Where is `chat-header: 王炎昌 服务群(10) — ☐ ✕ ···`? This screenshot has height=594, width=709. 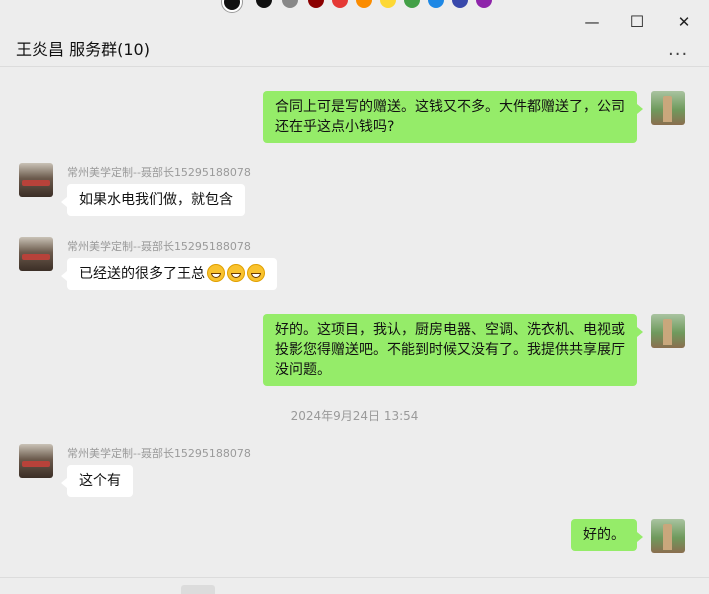 chat-header: 王炎昌 服务群(10) — ☐ ✕ ··· is located at coordinates (354, 36).